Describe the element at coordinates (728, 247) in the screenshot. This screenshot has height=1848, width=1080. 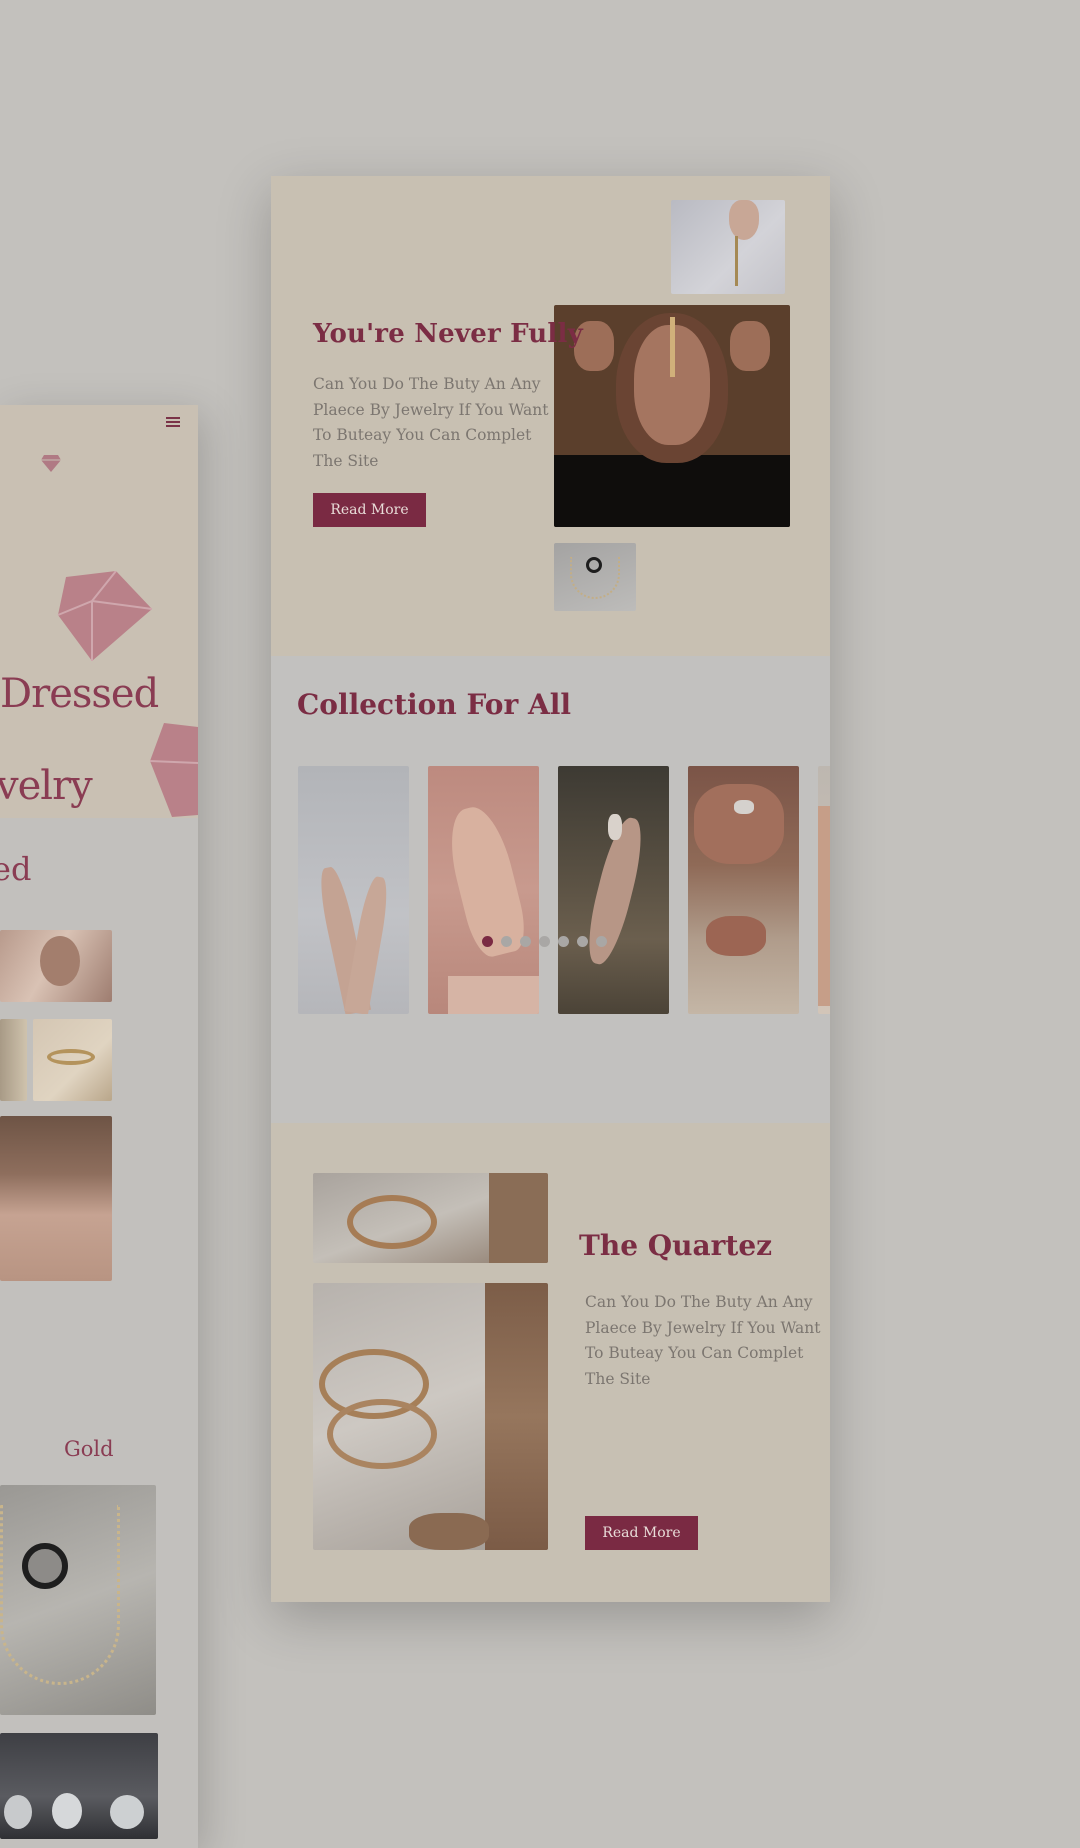
I see `hand-chain-photo` at that location.